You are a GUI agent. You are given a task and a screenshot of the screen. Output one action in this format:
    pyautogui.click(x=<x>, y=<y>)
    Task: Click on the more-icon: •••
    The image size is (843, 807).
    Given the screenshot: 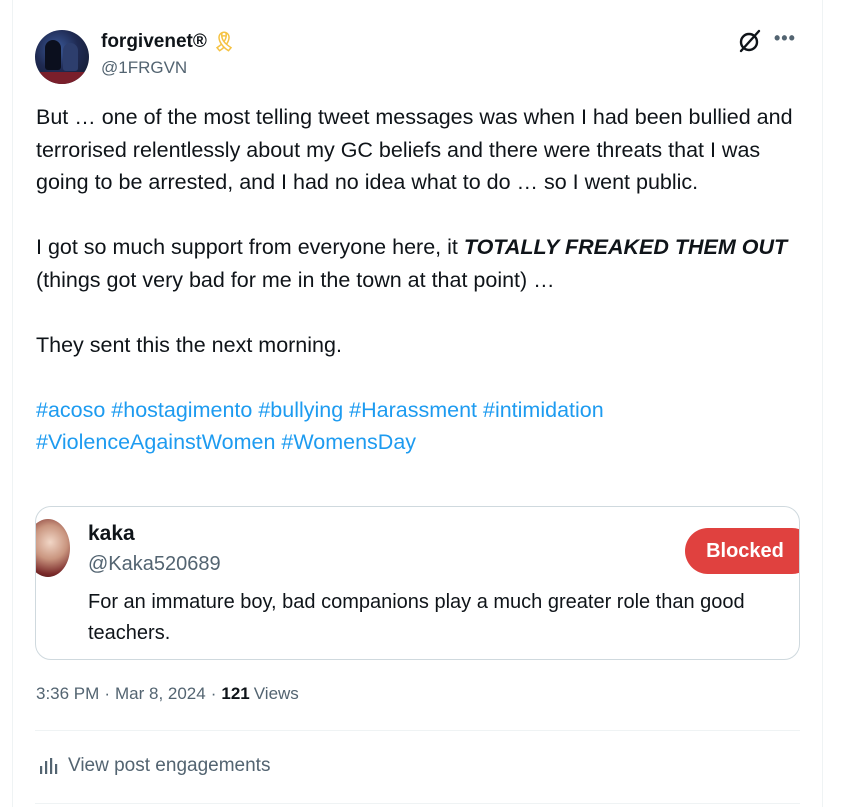 What is the action you would take?
    pyautogui.click(x=785, y=38)
    